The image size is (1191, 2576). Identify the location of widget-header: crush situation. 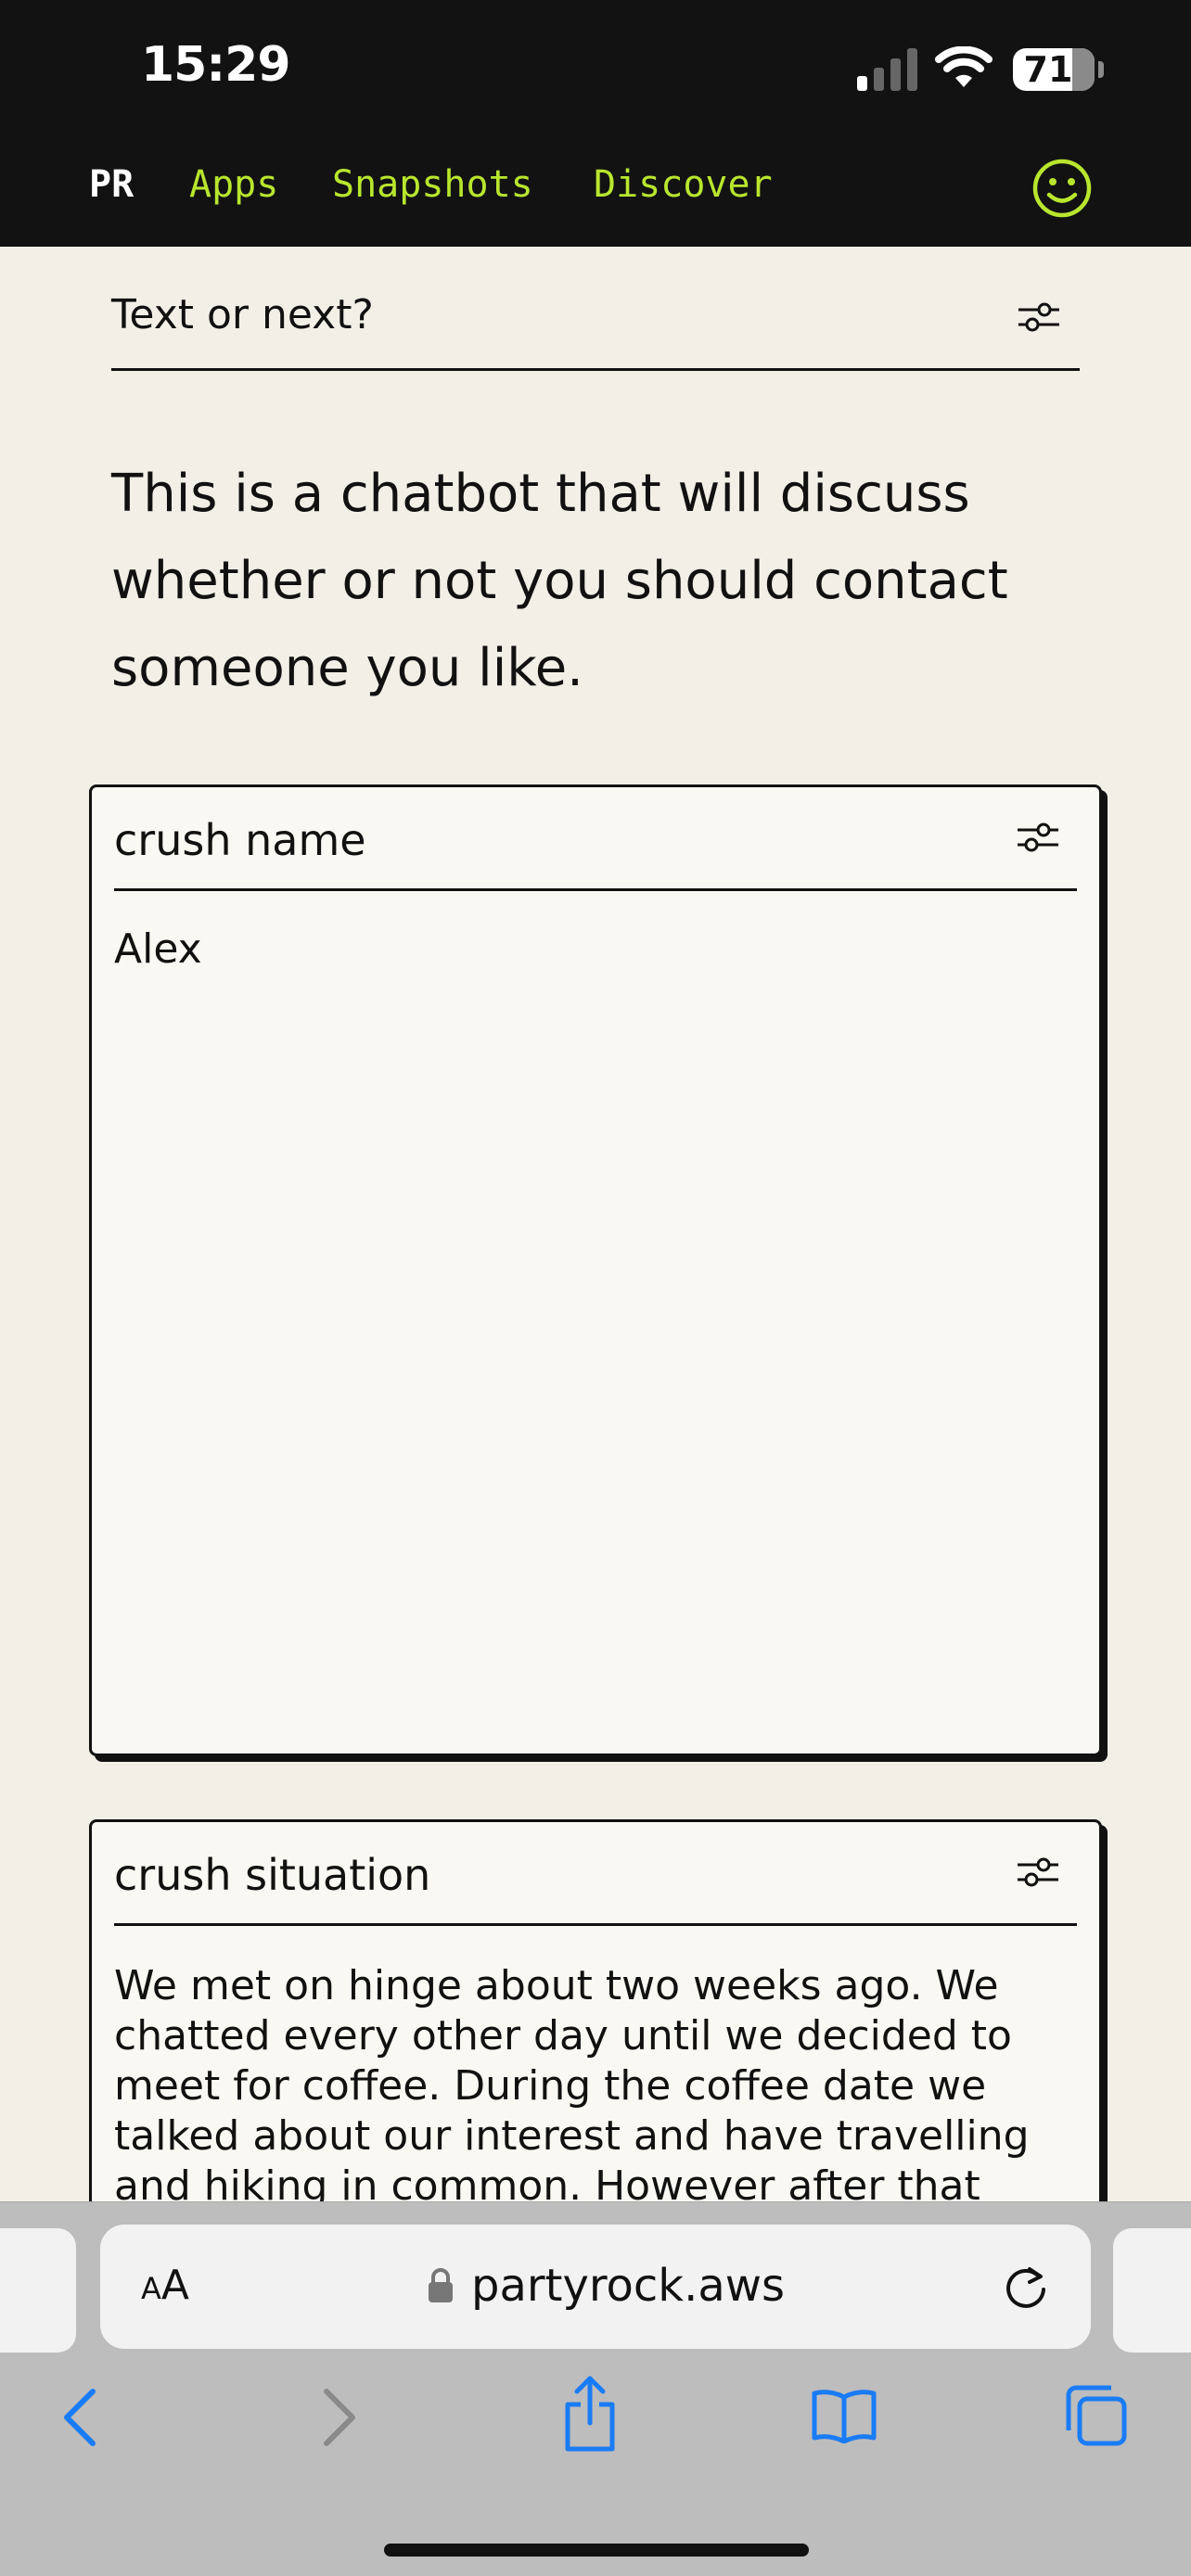
(595, 1874).